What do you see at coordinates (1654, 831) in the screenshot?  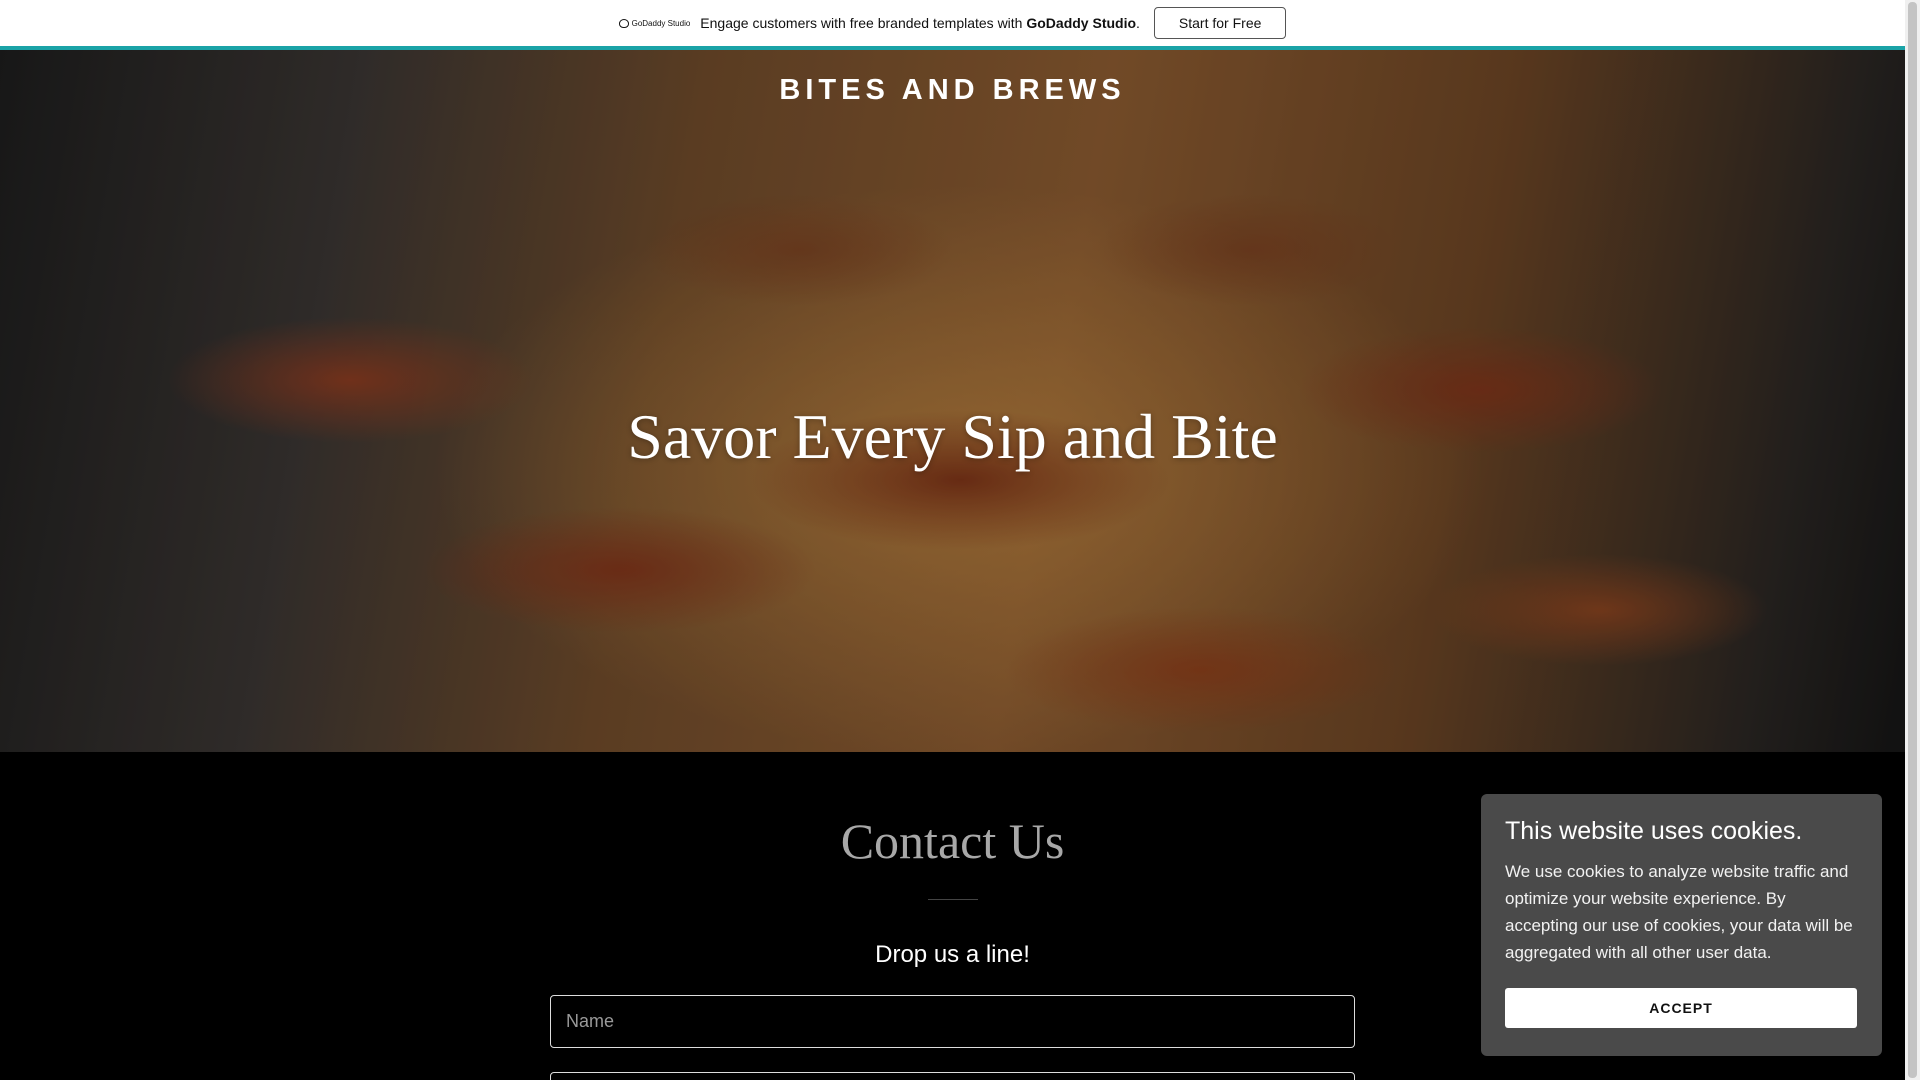 I see `cookie-title: This website uses cookies.` at bounding box center [1654, 831].